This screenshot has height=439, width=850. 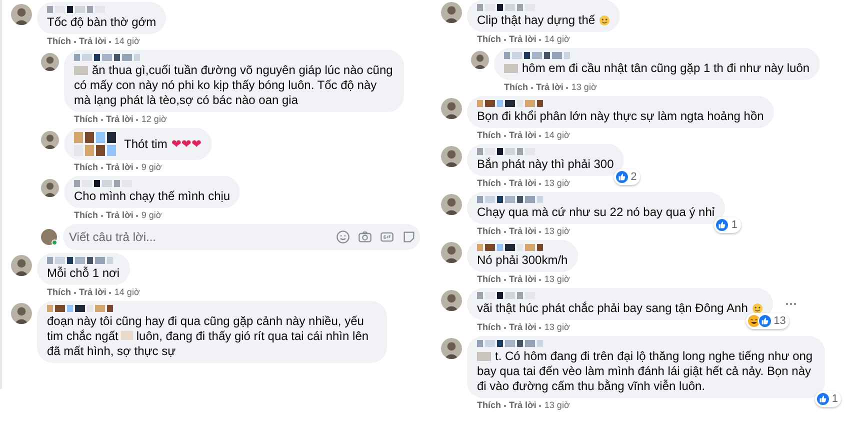 What do you see at coordinates (208, 336) in the screenshot?
I see `comment-text: đoạn này tôi cũng hay đi qua cũng gặp cảnh này nhiều, yếu tim chắc ngất luôn, đang đi thấy gió rít qua tai cái nhìn lên đã mất hình, sợ thực sự` at bounding box center [208, 336].